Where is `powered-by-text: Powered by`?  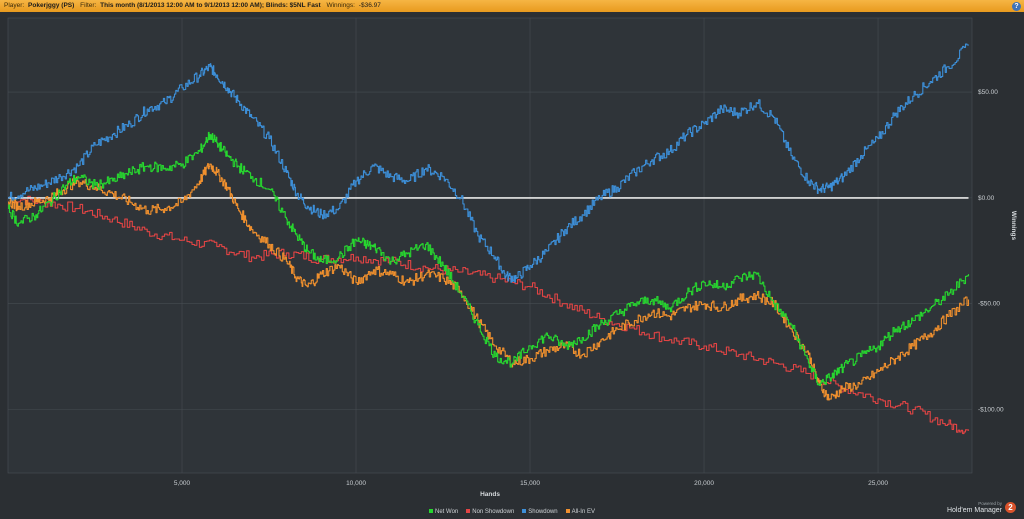 powered-by-text: Powered by is located at coordinates (990, 503).